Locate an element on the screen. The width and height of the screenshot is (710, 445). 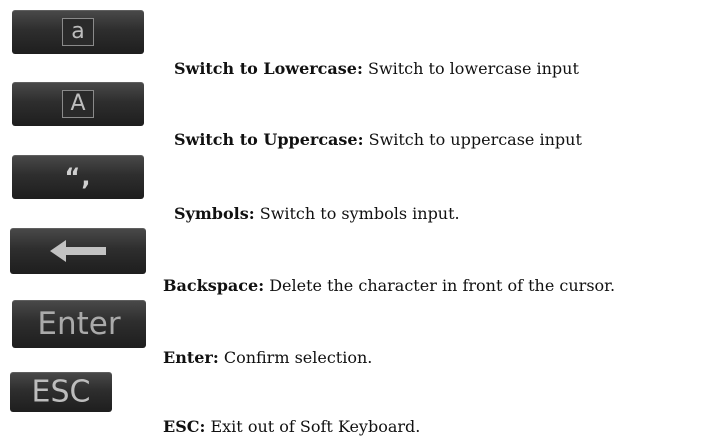
backspace-key is located at coordinates (78, 251).